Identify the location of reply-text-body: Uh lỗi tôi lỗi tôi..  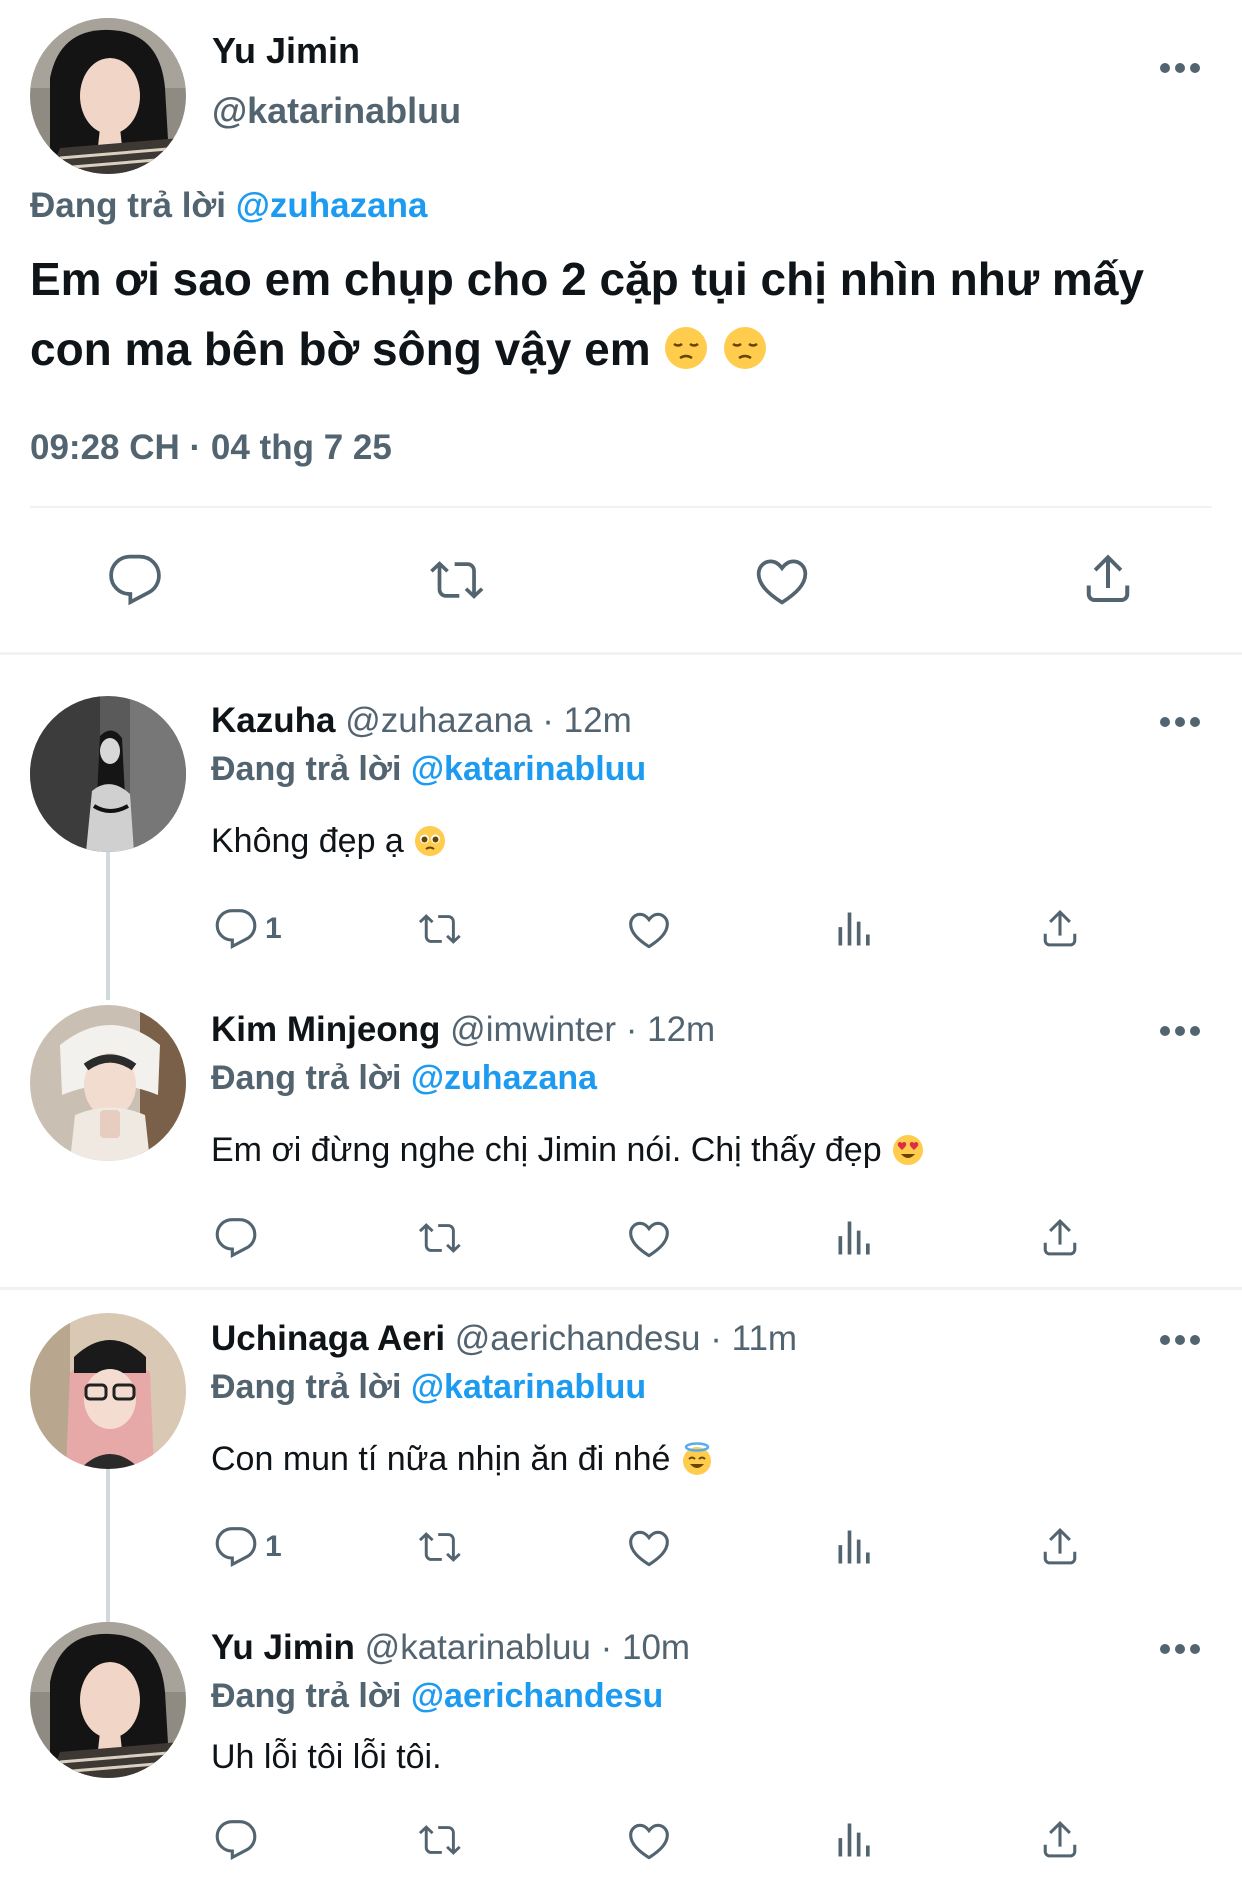
(326, 1757).